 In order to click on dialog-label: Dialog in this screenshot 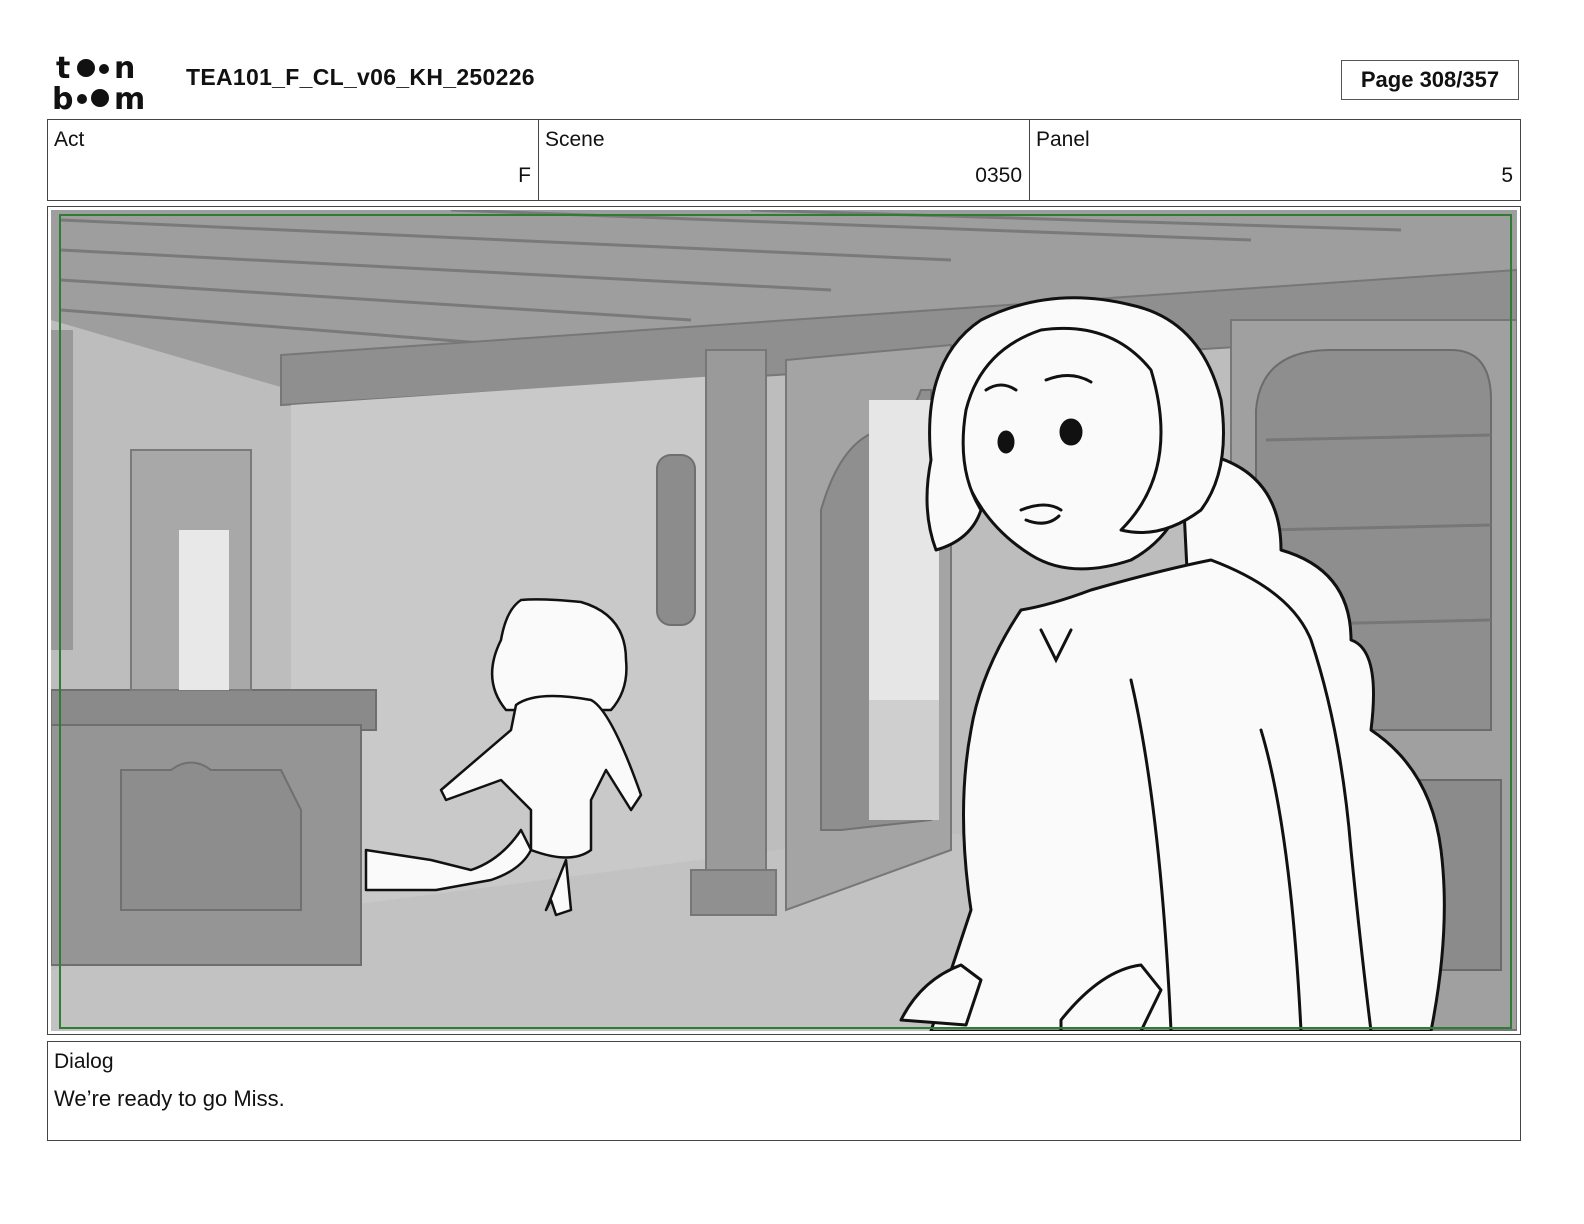, I will do `click(84, 1061)`.